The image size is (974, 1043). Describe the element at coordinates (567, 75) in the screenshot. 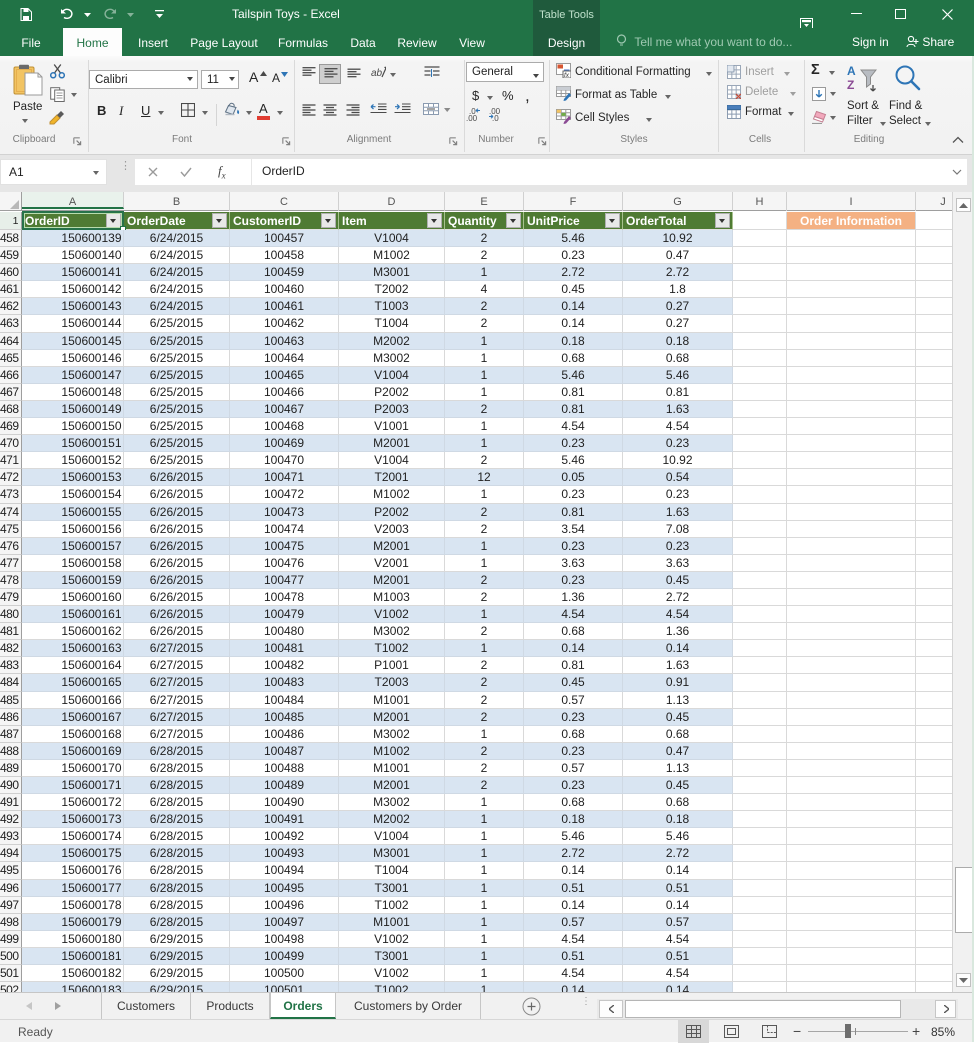

I see `svg-text: fx` at that location.